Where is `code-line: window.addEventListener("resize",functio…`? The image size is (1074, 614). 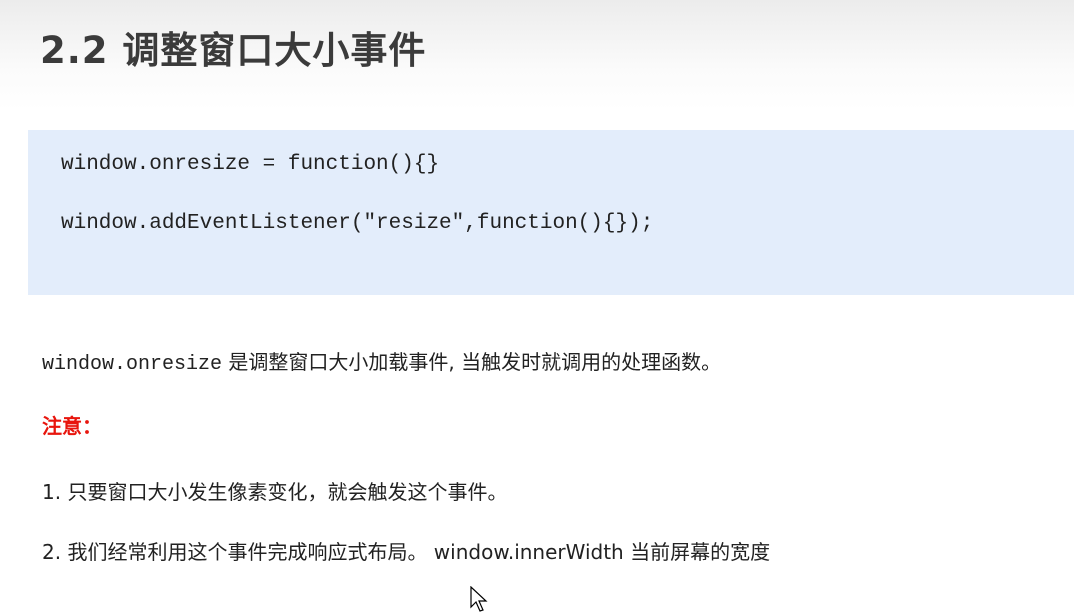 code-line: window.addEventListener("resize",functio… is located at coordinates (357, 223).